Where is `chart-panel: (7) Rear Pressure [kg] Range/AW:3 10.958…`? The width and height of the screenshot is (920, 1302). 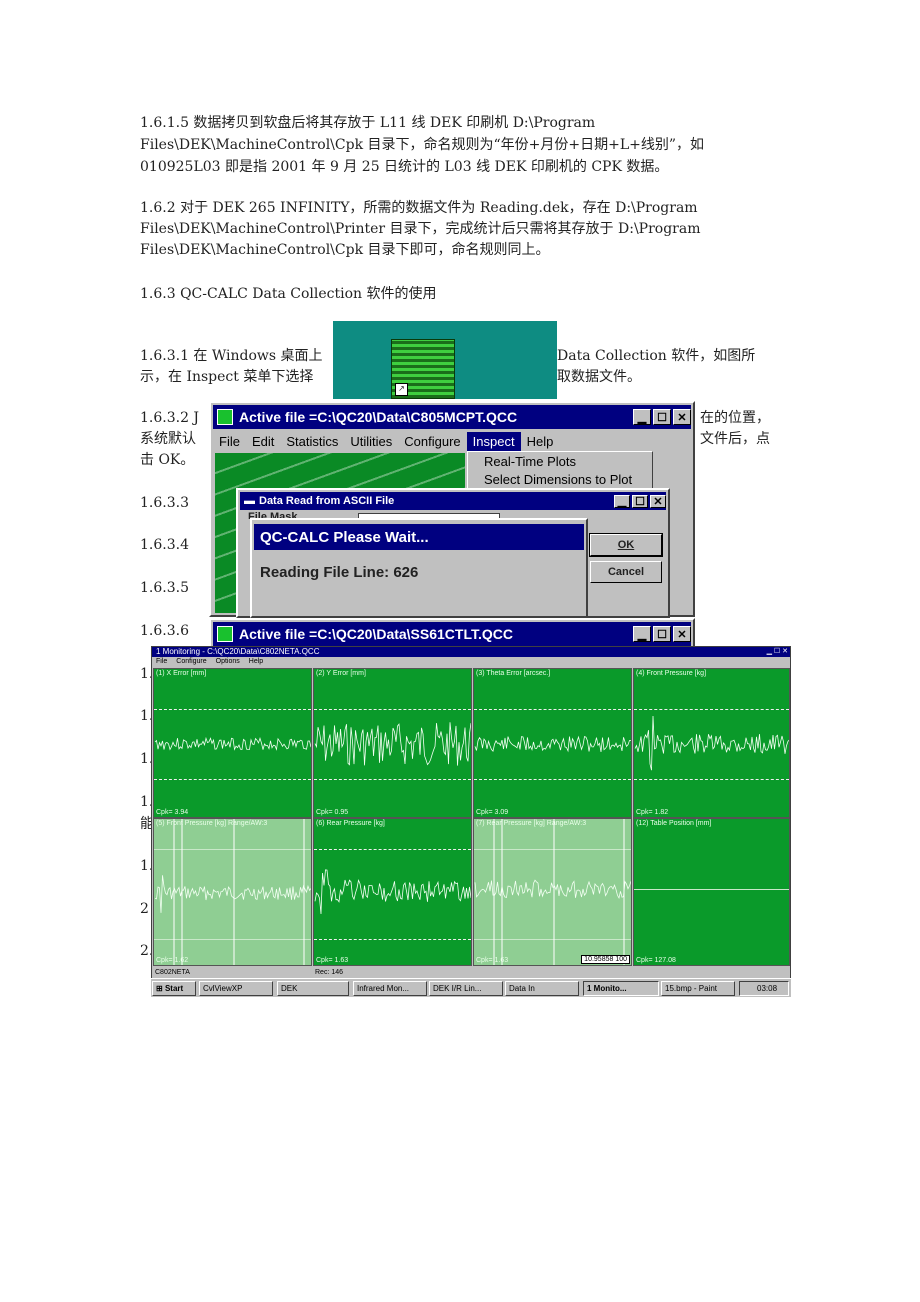
chart-panel: (7) Rear Pressure [kg] Range/AW:3 10.958… is located at coordinates (552, 892).